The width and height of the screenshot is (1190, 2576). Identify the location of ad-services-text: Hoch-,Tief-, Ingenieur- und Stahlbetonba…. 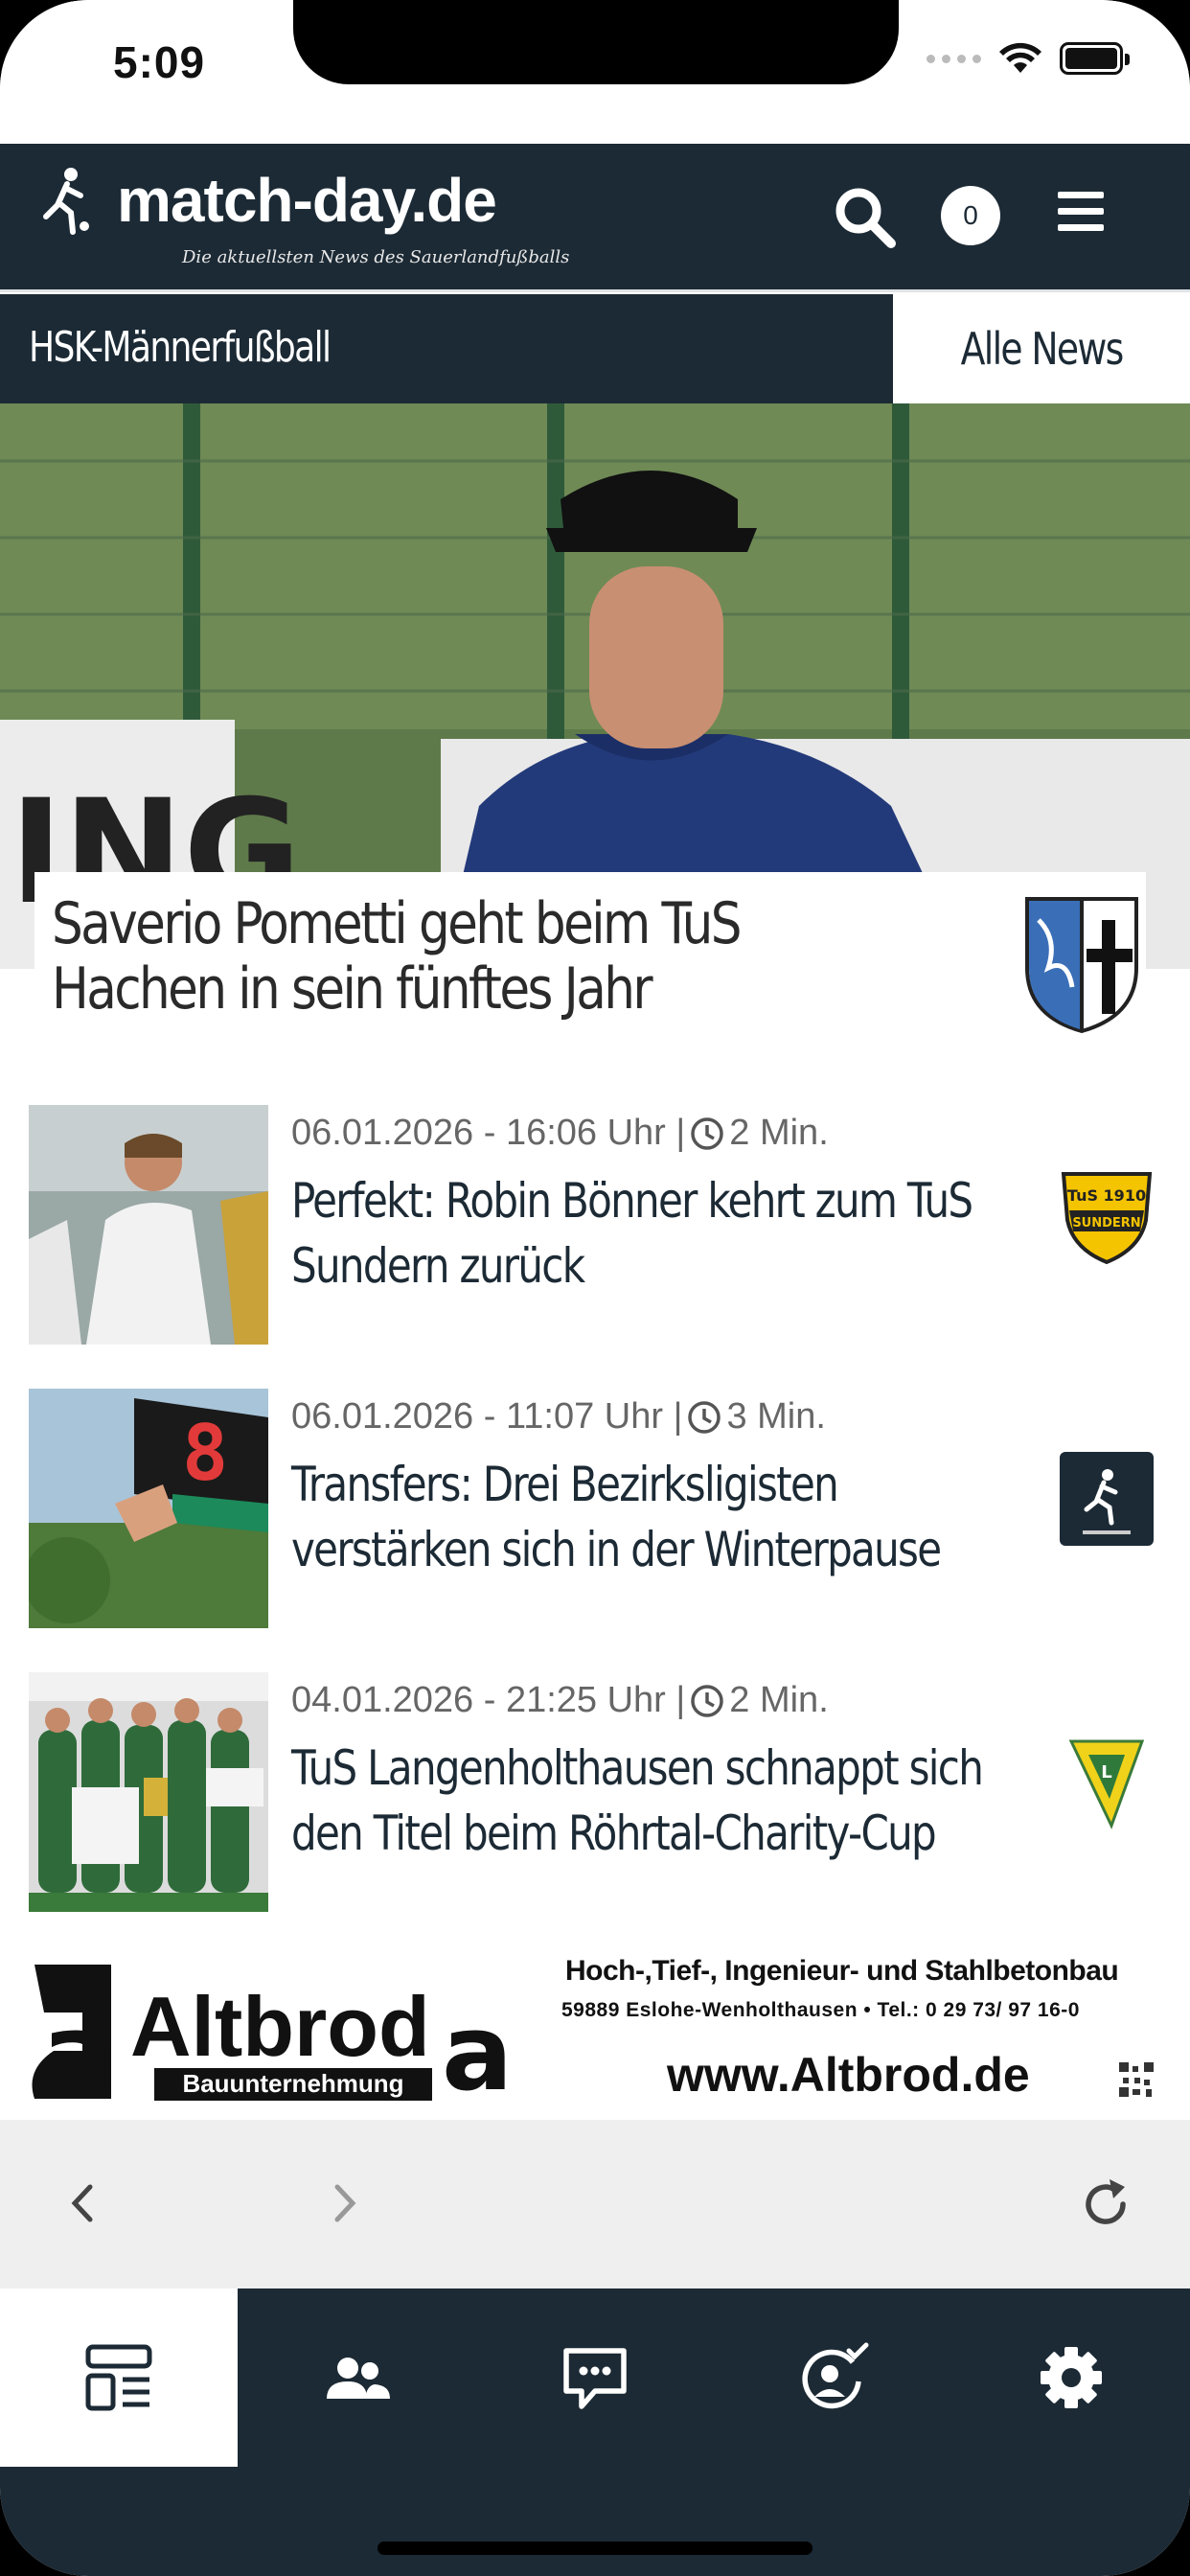
(842, 1971).